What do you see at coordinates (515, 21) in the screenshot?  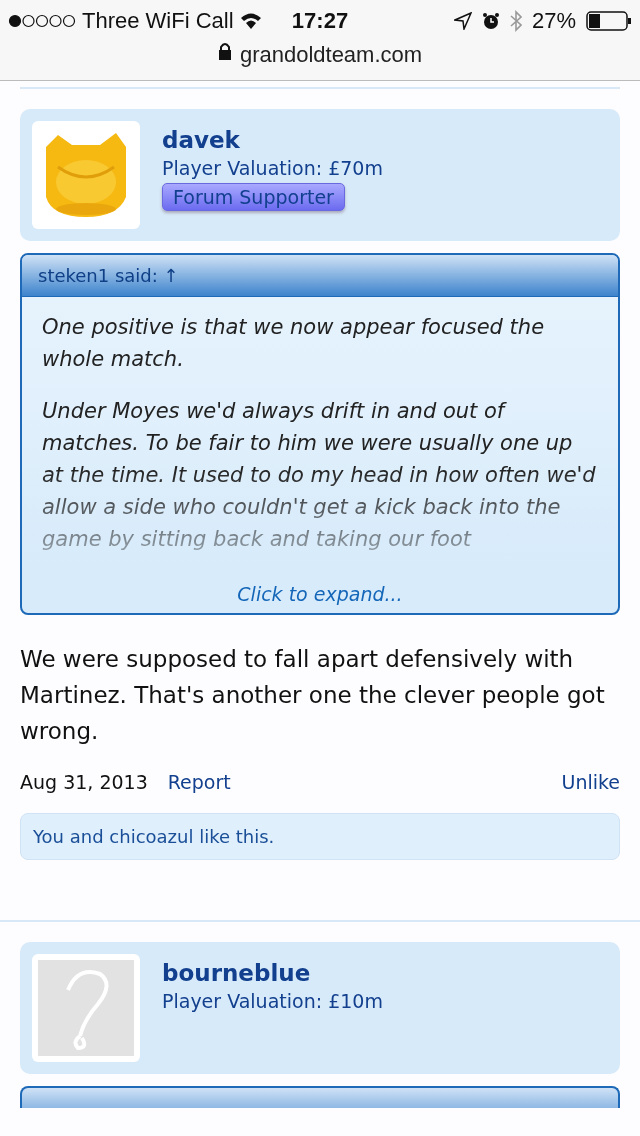 I see `bluetooth-icon` at bounding box center [515, 21].